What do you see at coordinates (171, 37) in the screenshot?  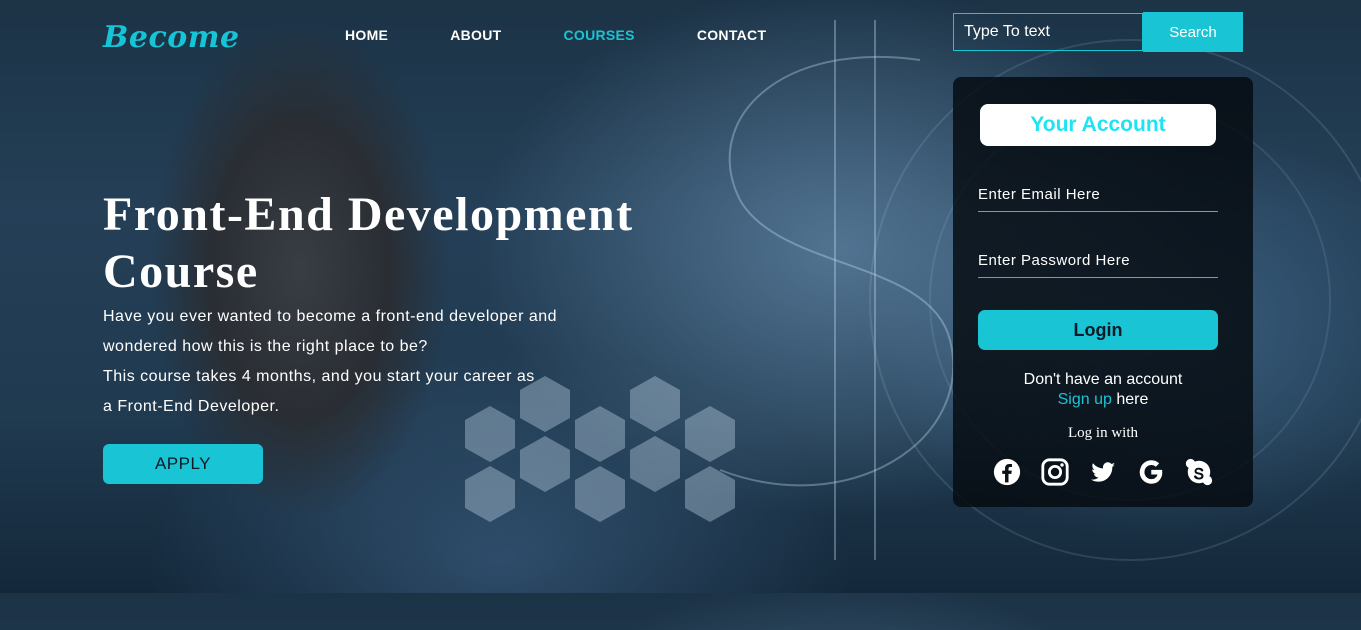 I see `site-logo: Become` at bounding box center [171, 37].